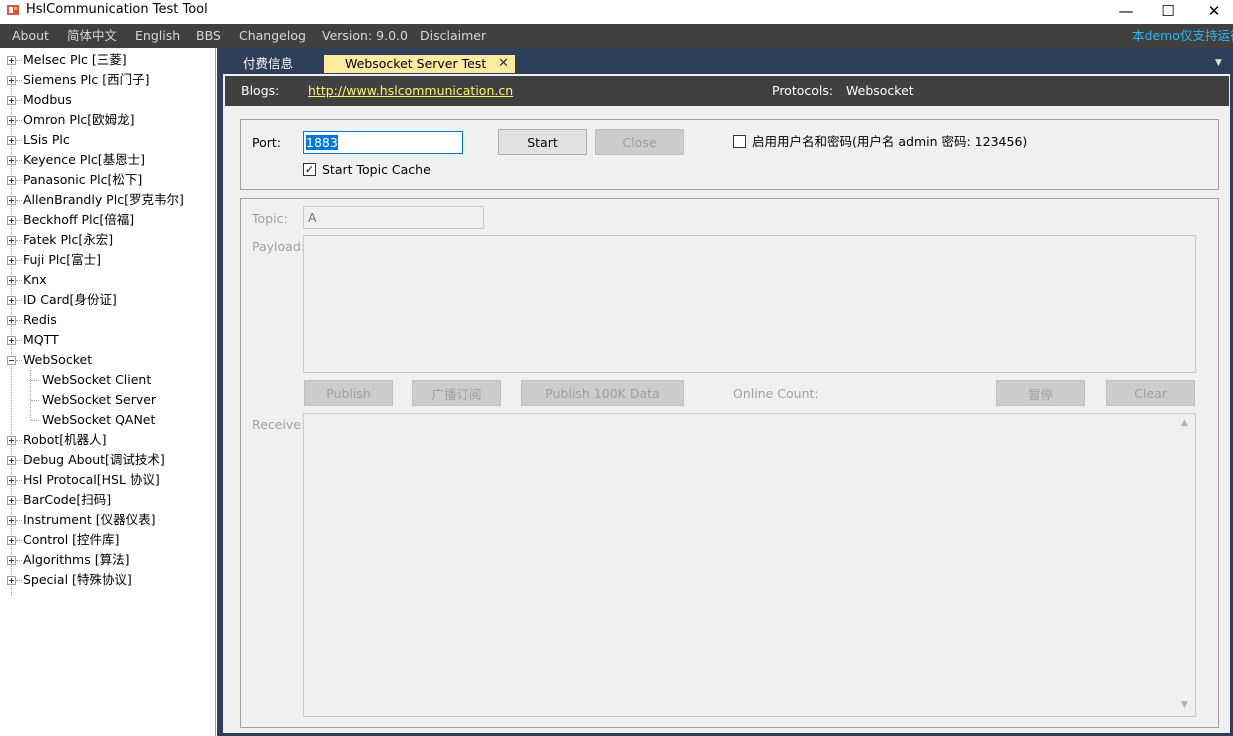 The height and width of the screenshot is (736, 1233). What do you see at coordinates (117, 9) in the screenshot?
I see `window-title: HslCommunication Test Tool` at bounding box center [117, 9].